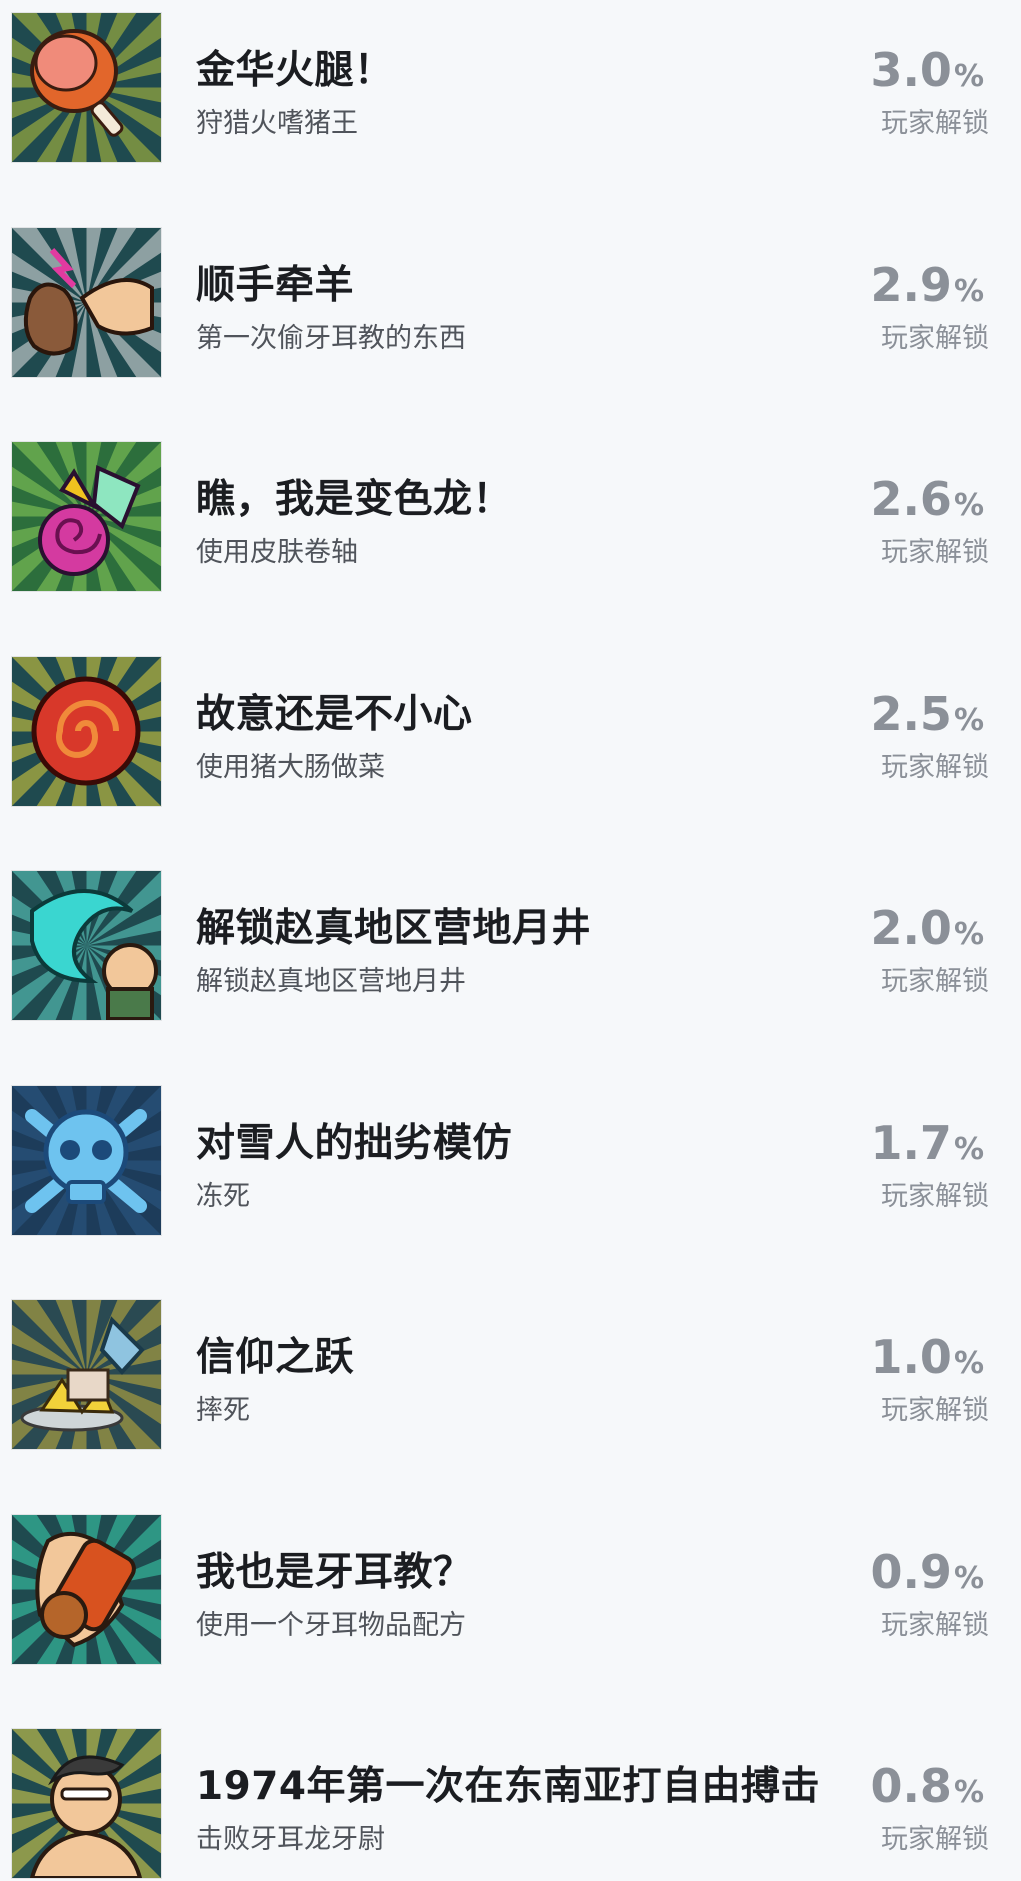  Describe the element at coordinates (911, 1357) in the screenshot. I see `unlock-percent-value: 1.0` at that location.